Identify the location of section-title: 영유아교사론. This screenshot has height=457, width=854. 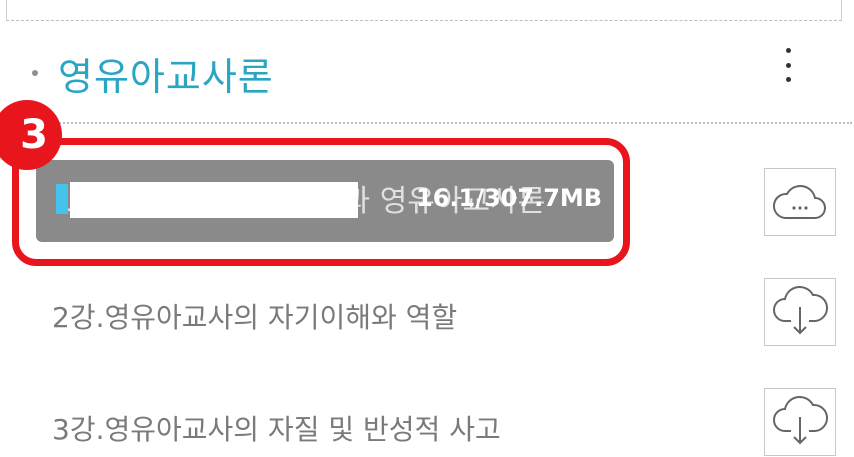
(166, 77).